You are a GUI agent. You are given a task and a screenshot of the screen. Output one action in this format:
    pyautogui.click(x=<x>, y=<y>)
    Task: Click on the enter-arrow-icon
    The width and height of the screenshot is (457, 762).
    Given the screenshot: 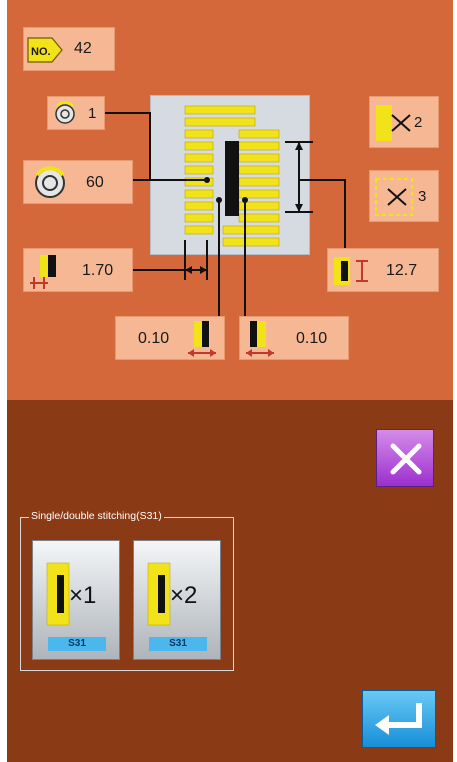 What is the action you would take?
    pyautogui.click(x=398, y=719)
    